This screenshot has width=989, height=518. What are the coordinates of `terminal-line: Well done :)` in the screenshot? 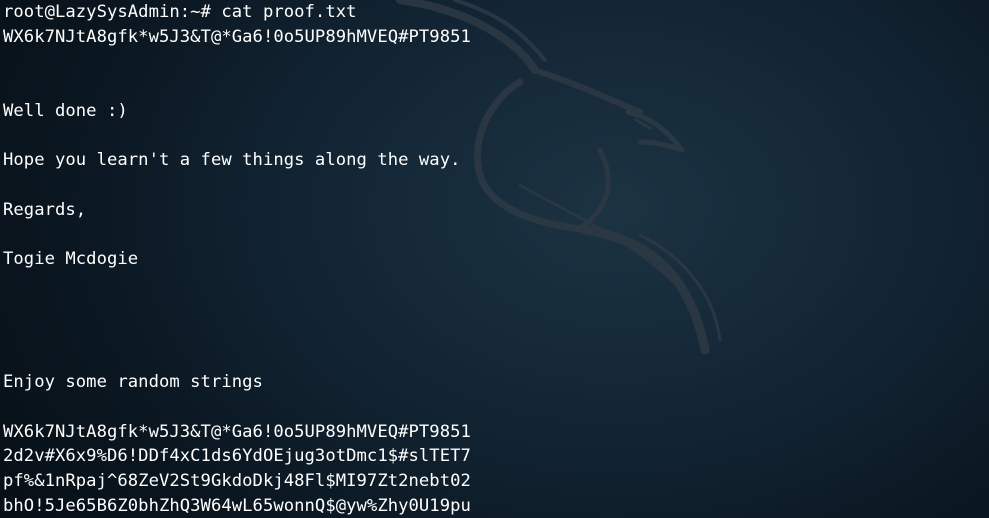 It's located at (65, 110).